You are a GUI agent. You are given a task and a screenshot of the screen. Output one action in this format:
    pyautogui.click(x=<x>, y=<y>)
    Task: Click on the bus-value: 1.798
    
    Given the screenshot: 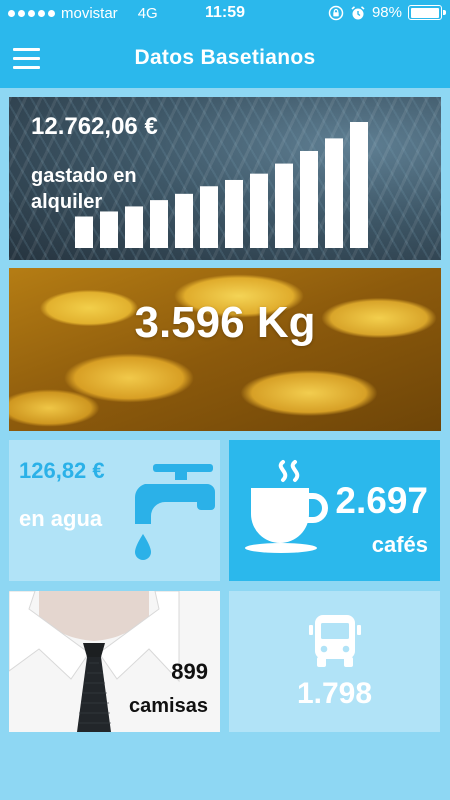 What is the action you would take?
    pyautogui.click(x=334, y=693)
    